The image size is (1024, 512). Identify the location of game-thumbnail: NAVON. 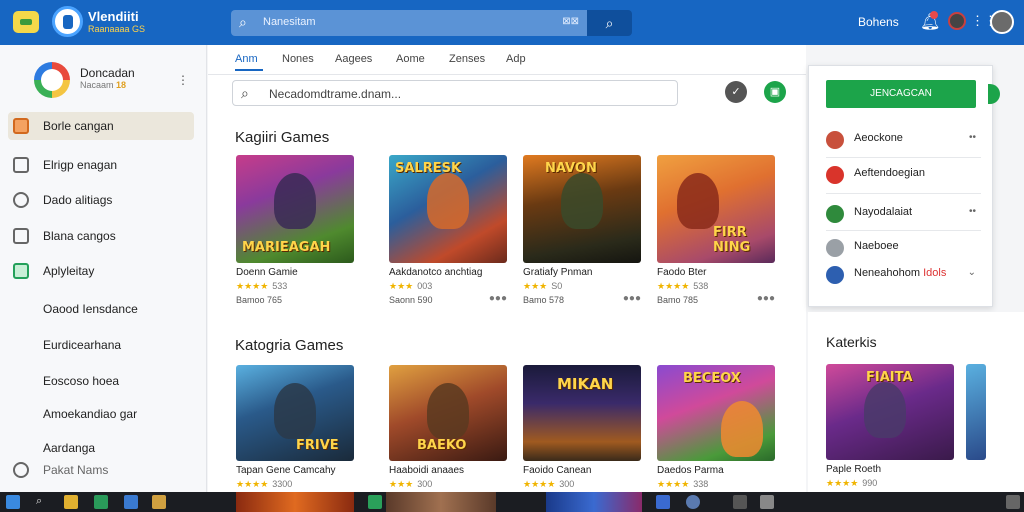
(582, 209).